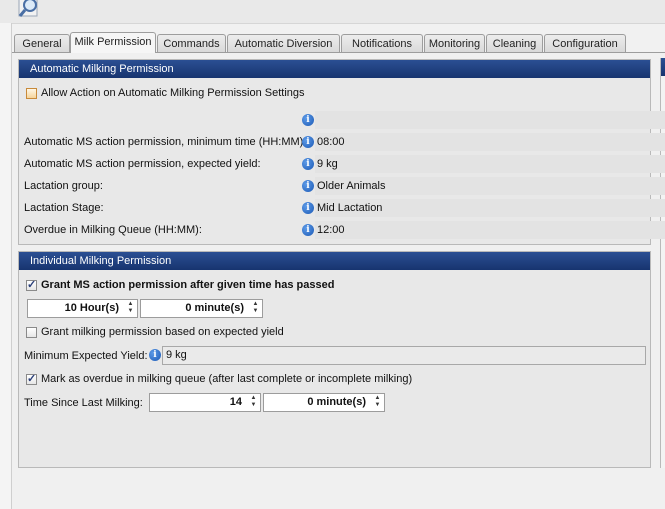 Image resolution: width=665 pixels, height=509 pixels. Describe the element at coordinates (332, 12) in the screenshot. I see `title-bar` at that location.